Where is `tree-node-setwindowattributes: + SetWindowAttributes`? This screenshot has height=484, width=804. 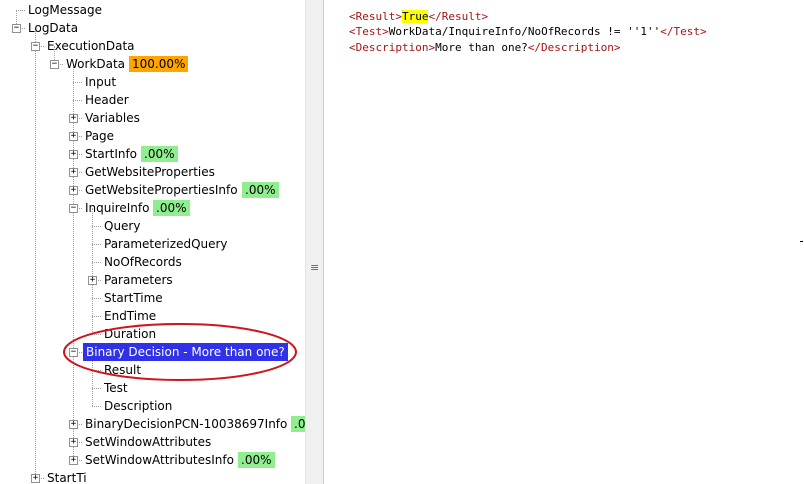
tree-node-setwindowattributes: + SetWindowAttributes is located at coordinates (152, 442).